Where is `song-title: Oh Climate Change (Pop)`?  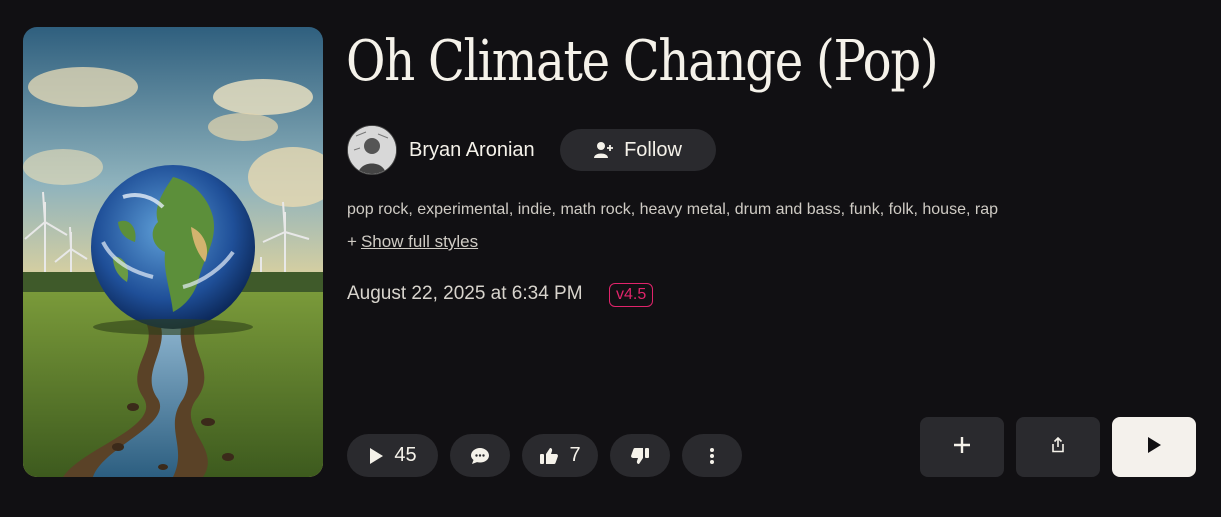 song-title: Oh Climate Change (Pop) is located at coordinates (642, 61).